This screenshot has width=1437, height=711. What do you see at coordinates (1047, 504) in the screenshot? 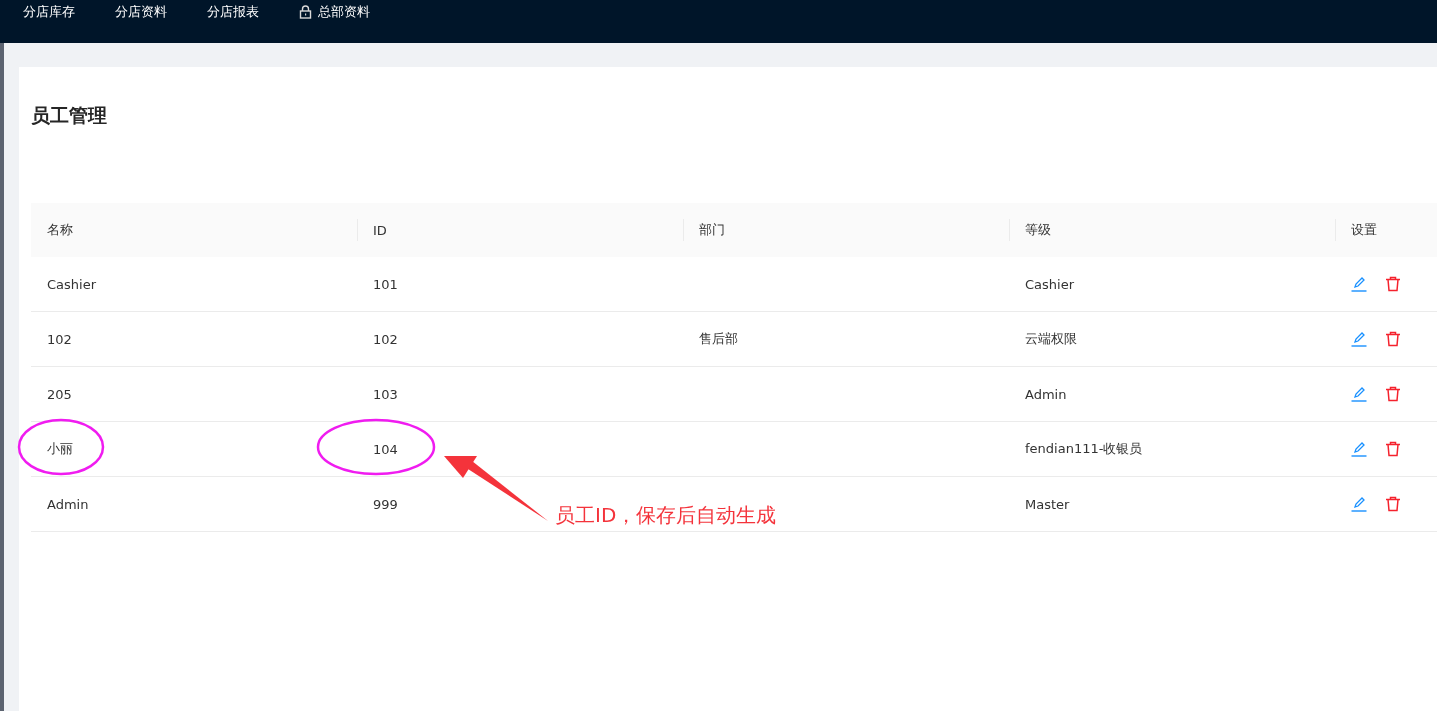
I see `table-cell: Master` at bounding box center [1047, 504].